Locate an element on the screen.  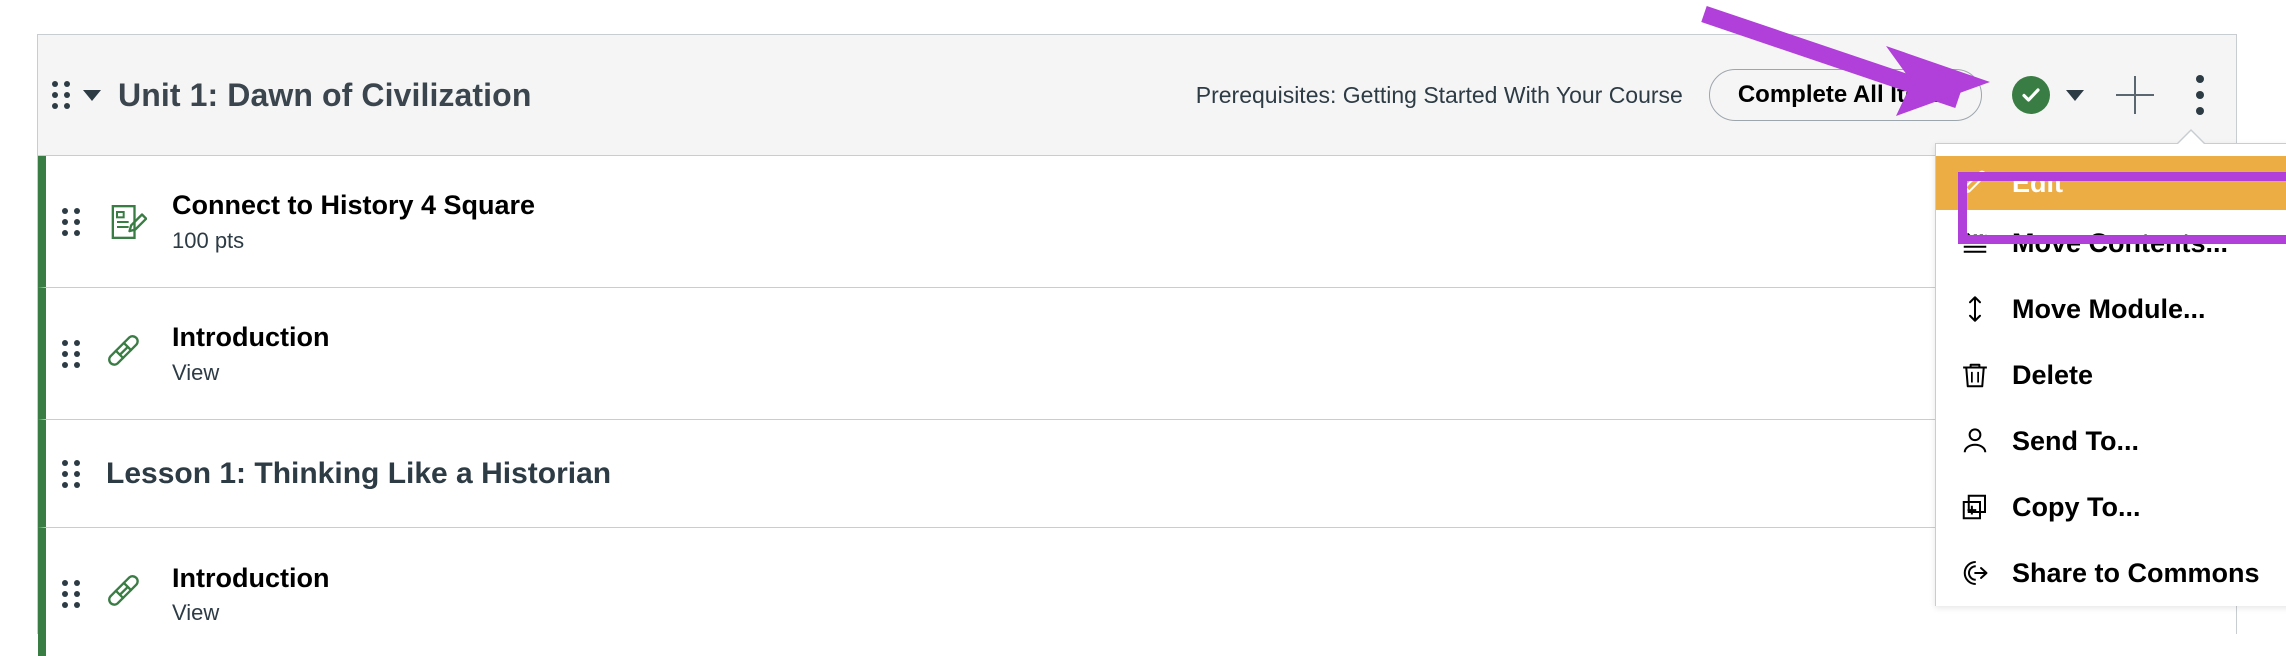
published-check-icon is located at coordinates (2031, 95).